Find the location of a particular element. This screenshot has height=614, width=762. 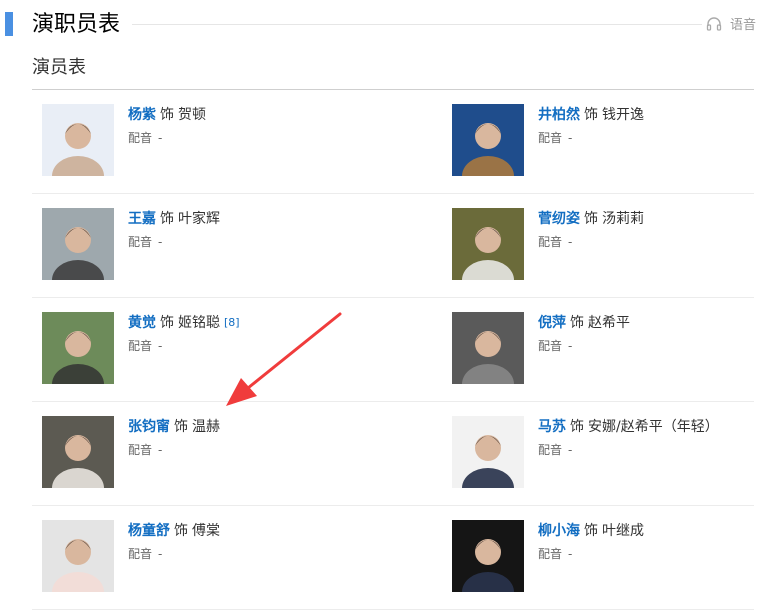

actor-name-link: 井柏然 is located at coordinates (559, 115).